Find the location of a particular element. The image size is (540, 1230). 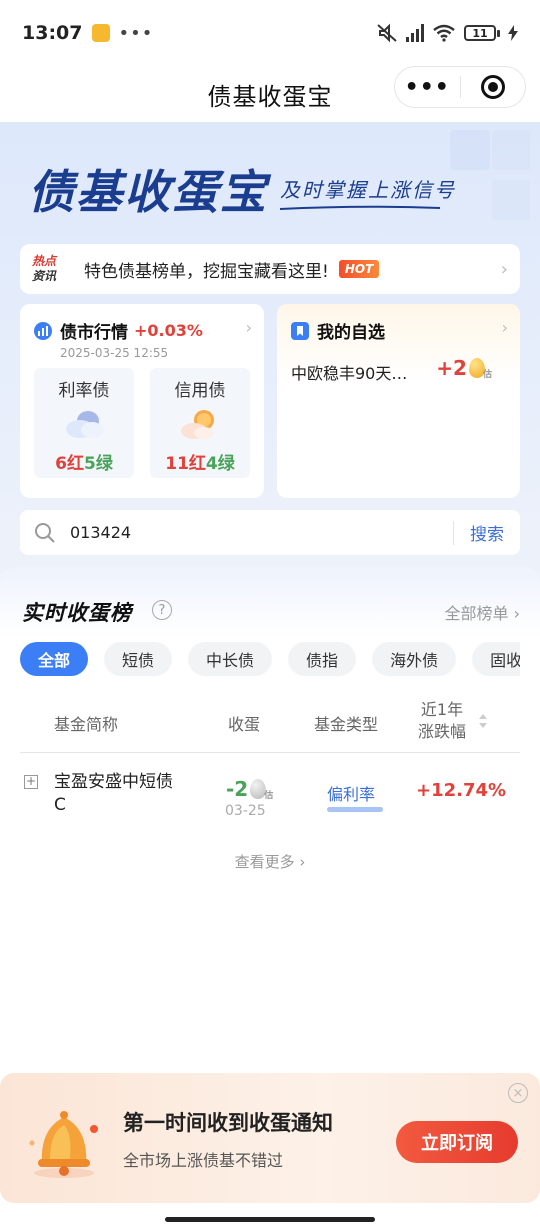

rate-bond-card: 利率债 6红5绿 is located at coordinates (84, 423).